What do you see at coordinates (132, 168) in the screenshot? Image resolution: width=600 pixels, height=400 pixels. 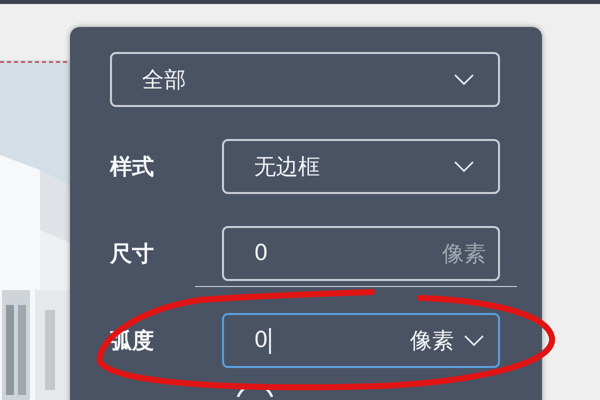 I see `field-label: 样式` at bounding box center [132, 168].